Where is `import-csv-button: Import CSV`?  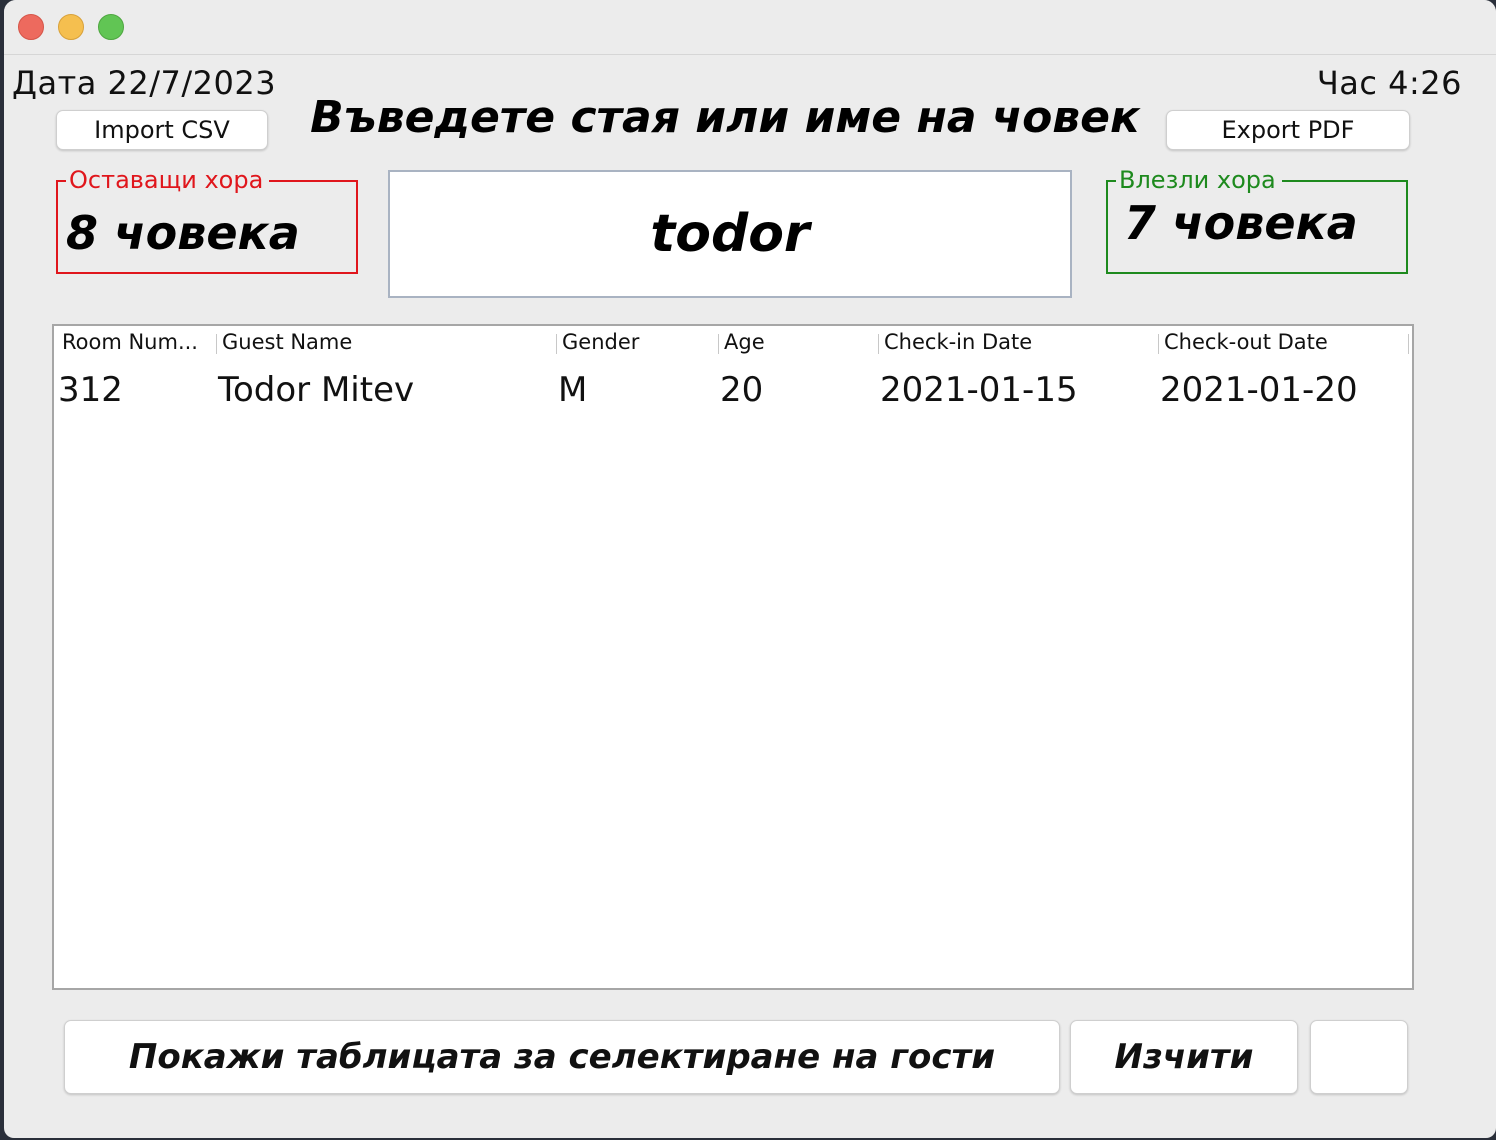
import-csv-button: Import CSV is located at coordinates (162, 130).